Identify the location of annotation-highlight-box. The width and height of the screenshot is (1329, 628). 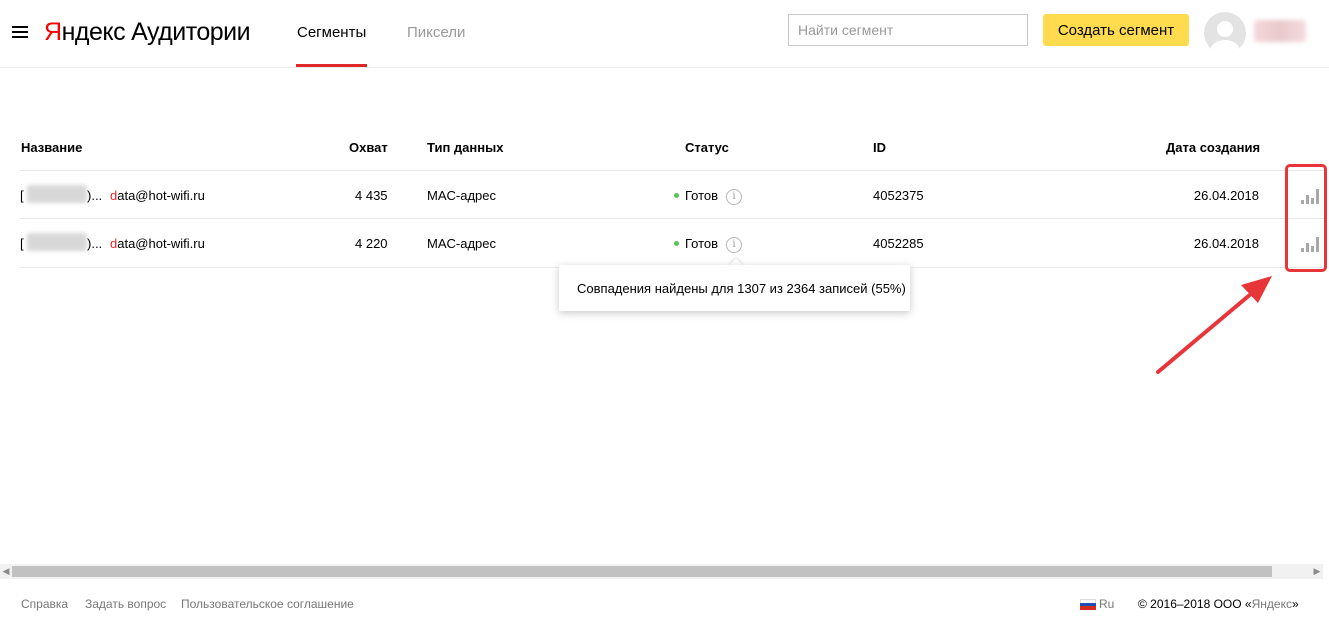
(1306, 218).